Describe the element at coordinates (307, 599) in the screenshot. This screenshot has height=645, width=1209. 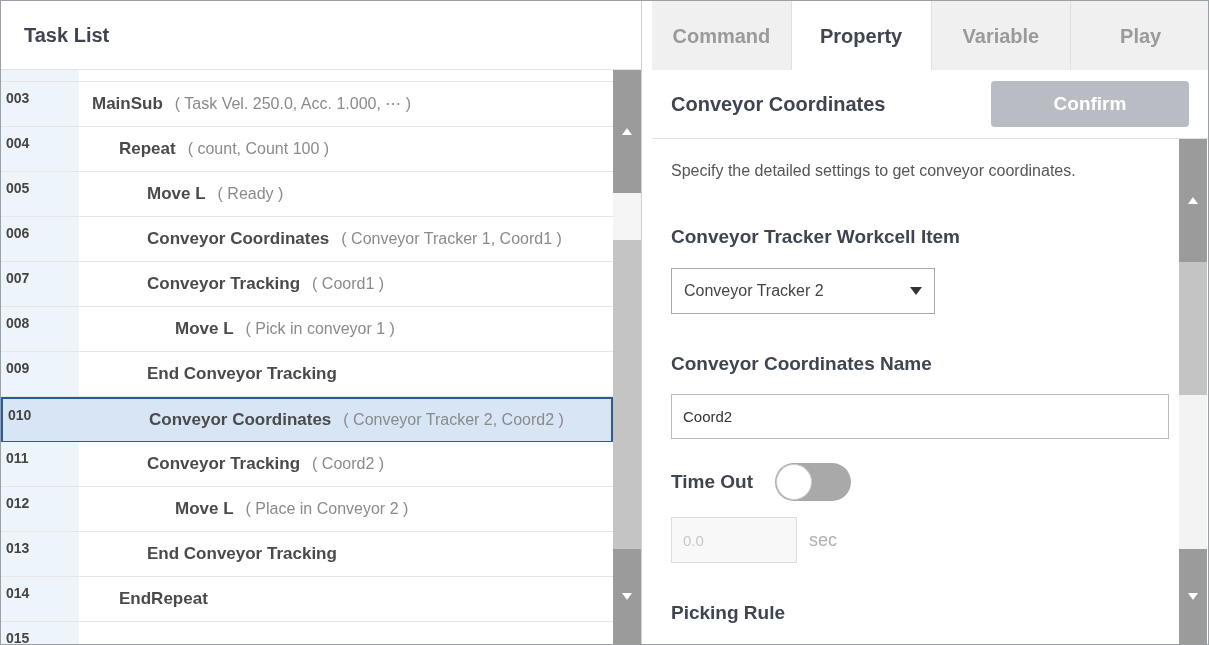
I see `task-row: 014 EndRepeat` at that location.